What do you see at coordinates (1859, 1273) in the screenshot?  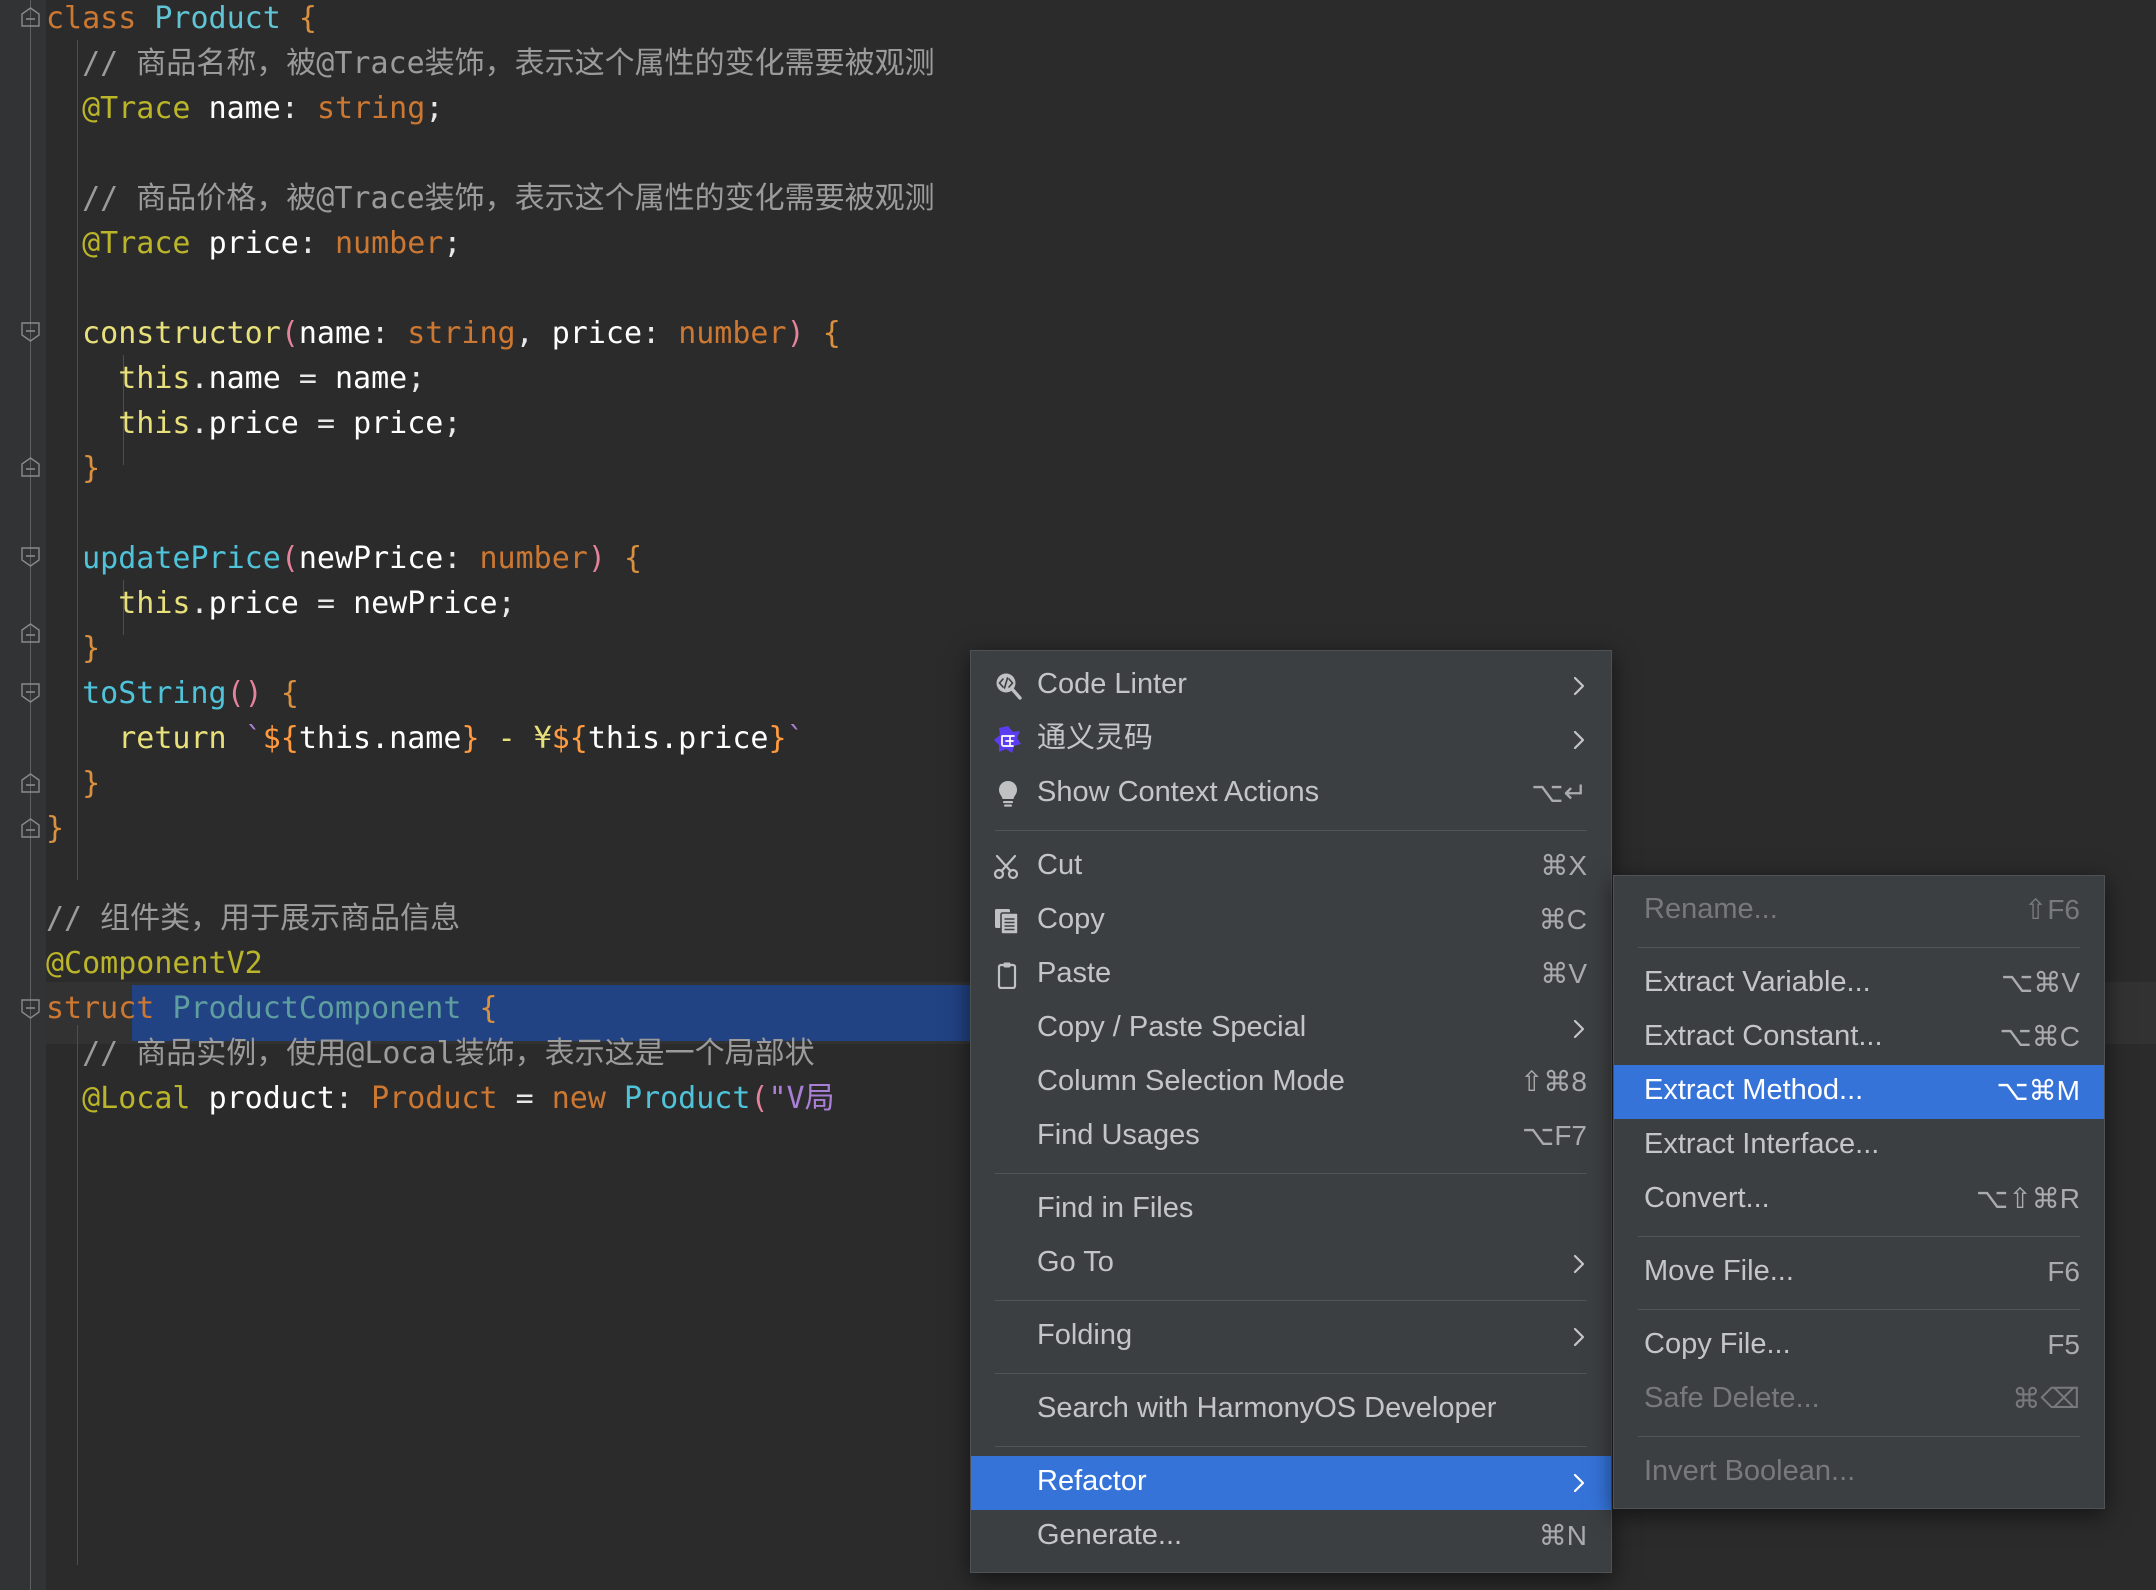 I see `submenu-item-move-file: Move File... F6` at bounding box center [1859, 1273].